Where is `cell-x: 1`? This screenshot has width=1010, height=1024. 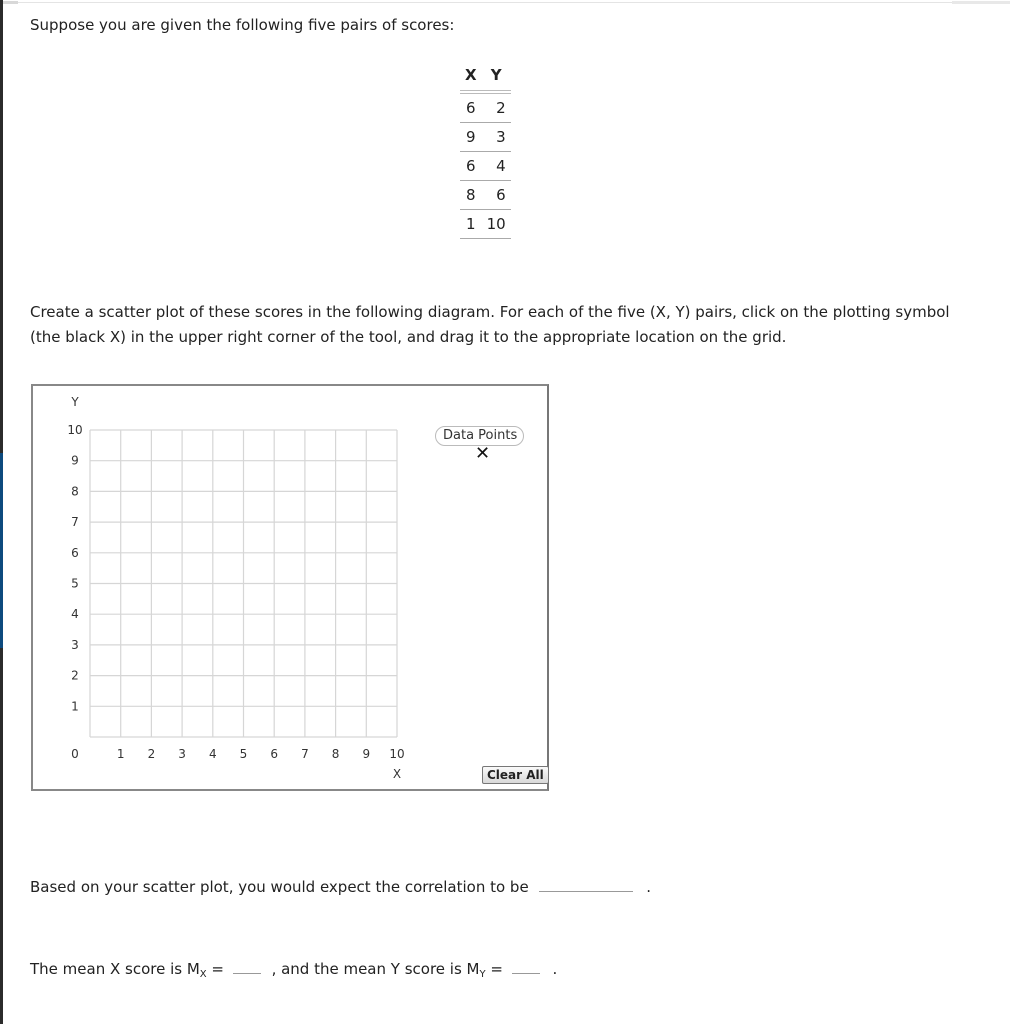
cell-x: 1 is located at coordinates (471, 224).